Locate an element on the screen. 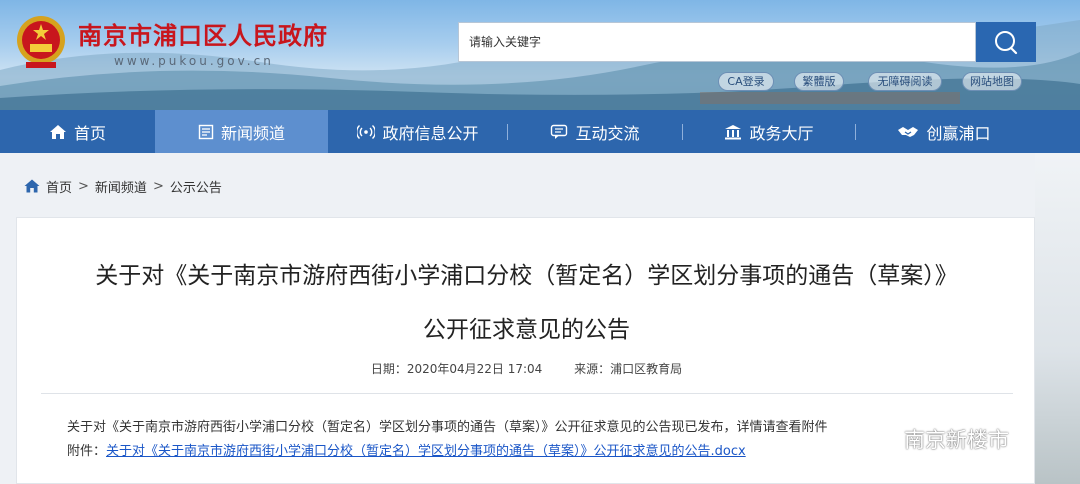 Image resolution: width=1080 pixels, height=484 pixels. broadcast-icon is located at coordinates (366, 132).